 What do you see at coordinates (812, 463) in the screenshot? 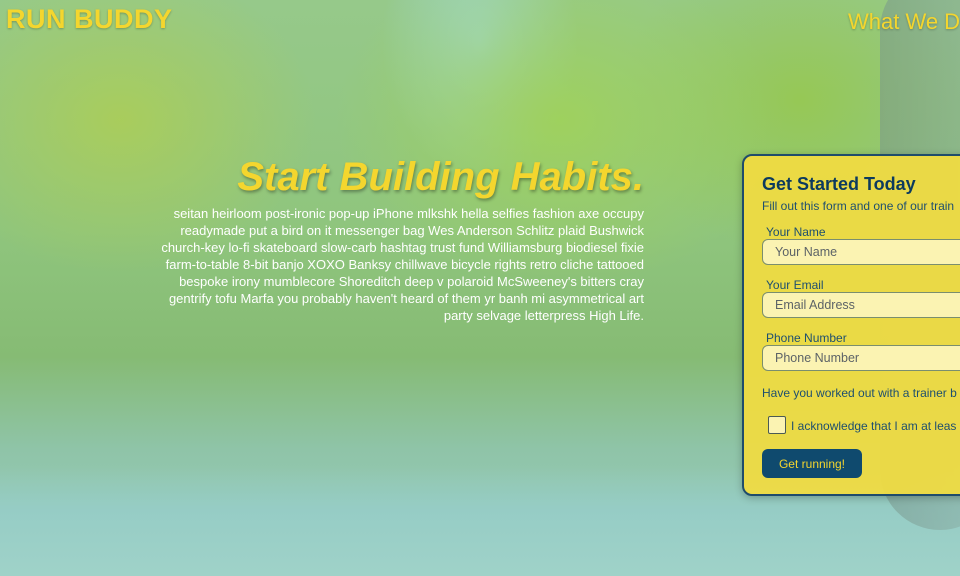
I see `submit-button: Get running!` at bounding box center [812, 463].